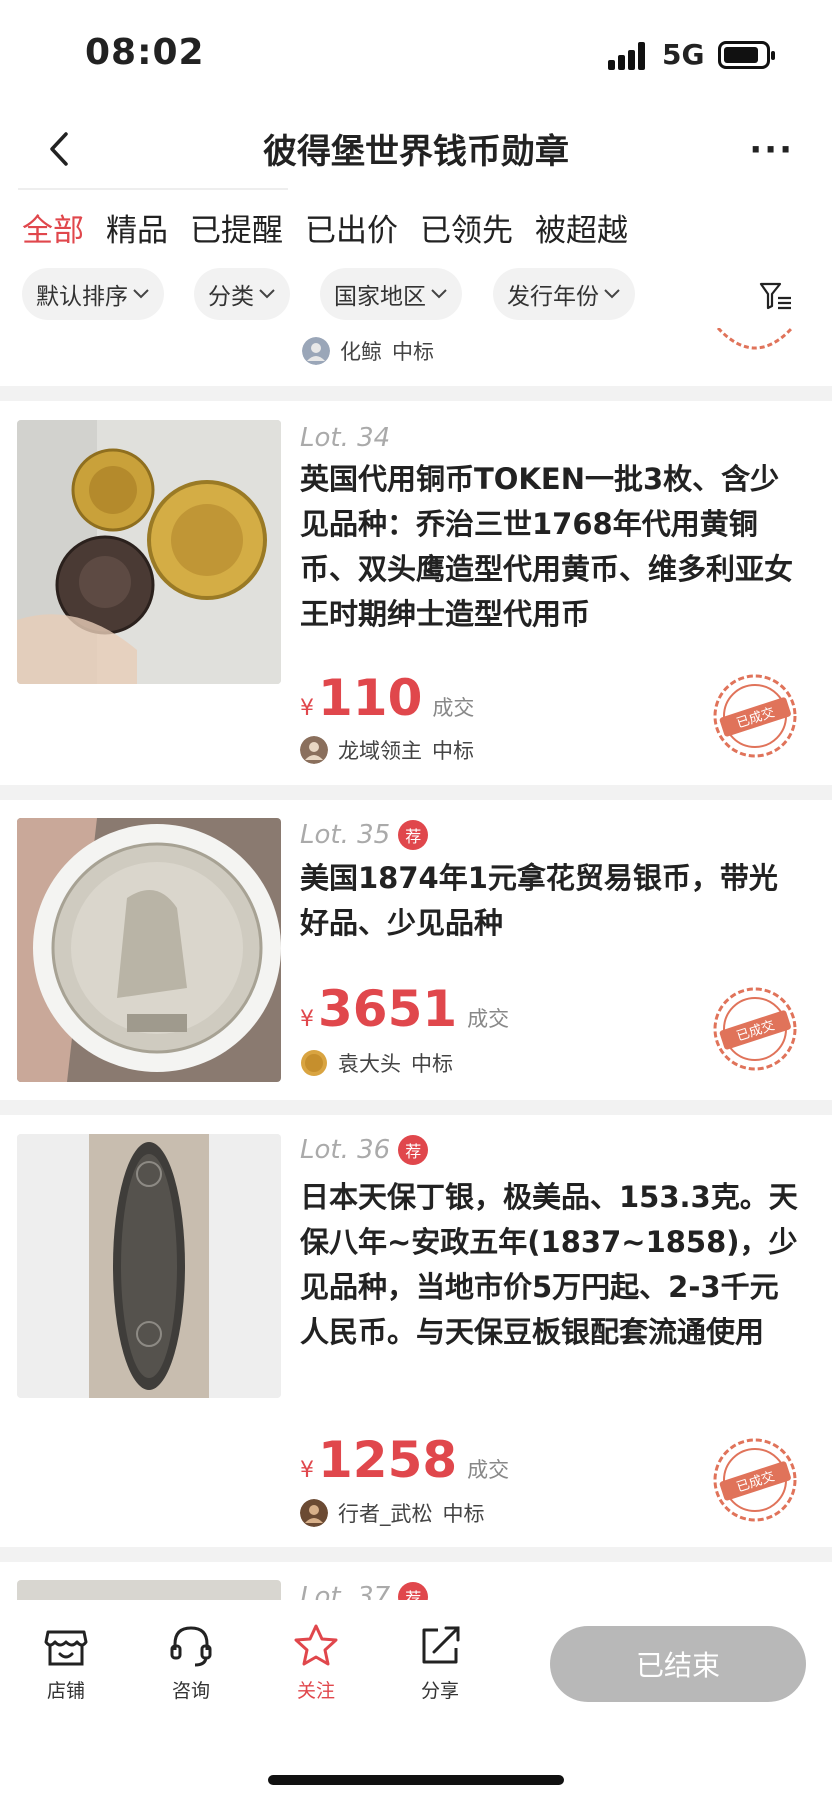  I want to click on shop-icon, so click(66, 1648).